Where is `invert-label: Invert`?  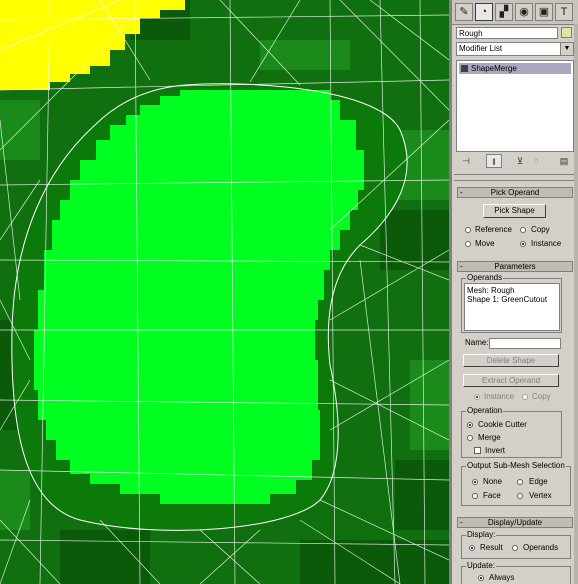 invert-label: Invert is located at coordinates (495, 450).